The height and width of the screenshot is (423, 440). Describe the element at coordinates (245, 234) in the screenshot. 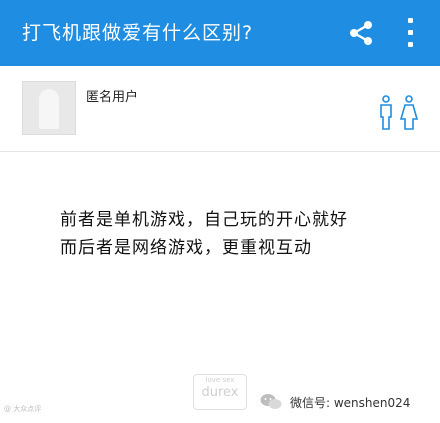

I see `answer-body: 前者是单机游戏，自己玩的开心就好 而后者是网络游戏，更重视互动` at that location.